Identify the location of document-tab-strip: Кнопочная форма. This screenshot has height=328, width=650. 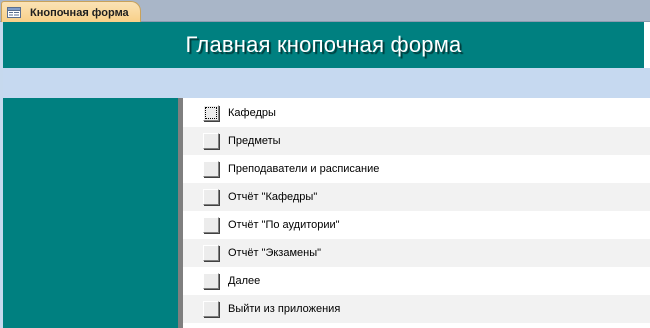
(325, 11).